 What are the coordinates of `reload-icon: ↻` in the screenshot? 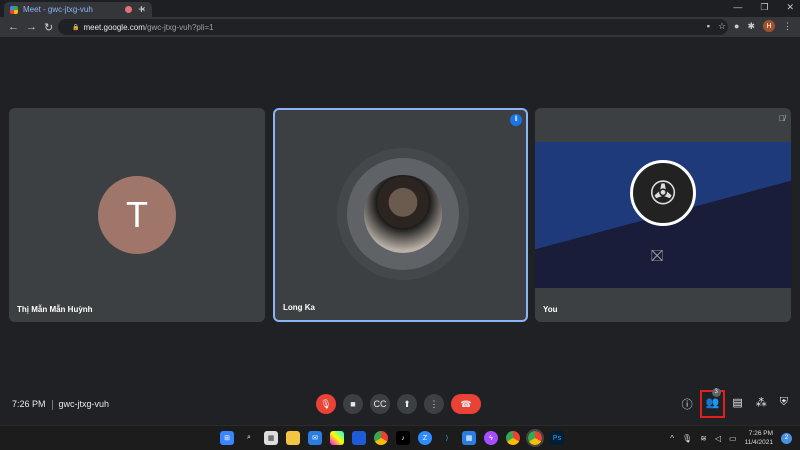 It's located at (49, 27).